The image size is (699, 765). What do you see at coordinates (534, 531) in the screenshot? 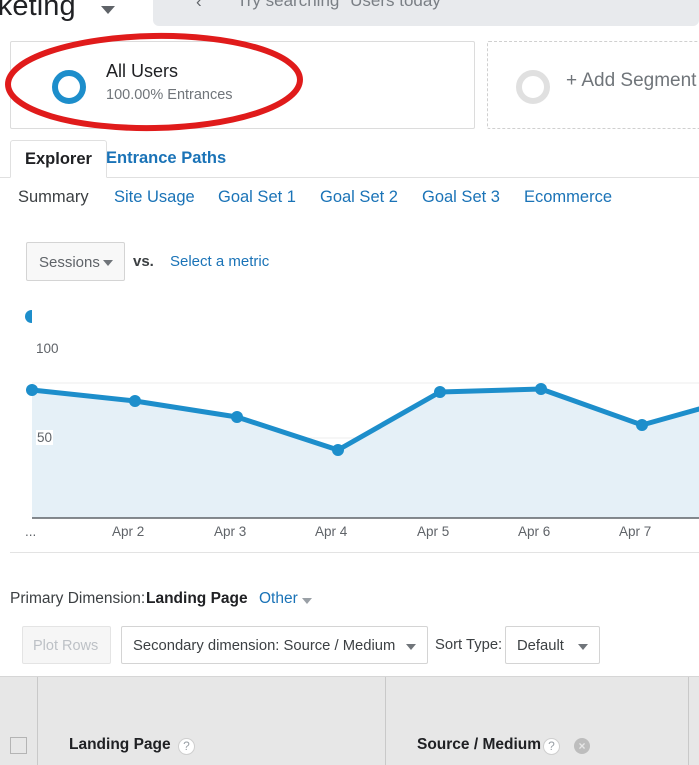
I see `x-axis-label-apr-6: Apr 6` at bounding box center [534, 531].